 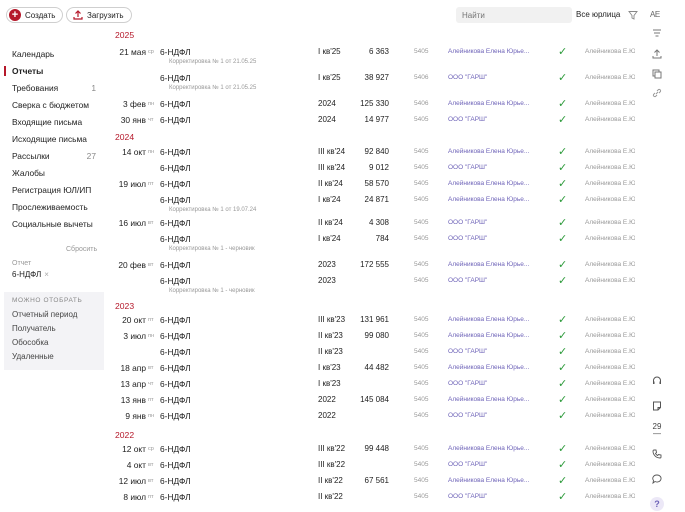 What do you see at coordinates (332, 464) in the screenshot?
I see `report-period: III кв'22` at bounding box center [332, 464].